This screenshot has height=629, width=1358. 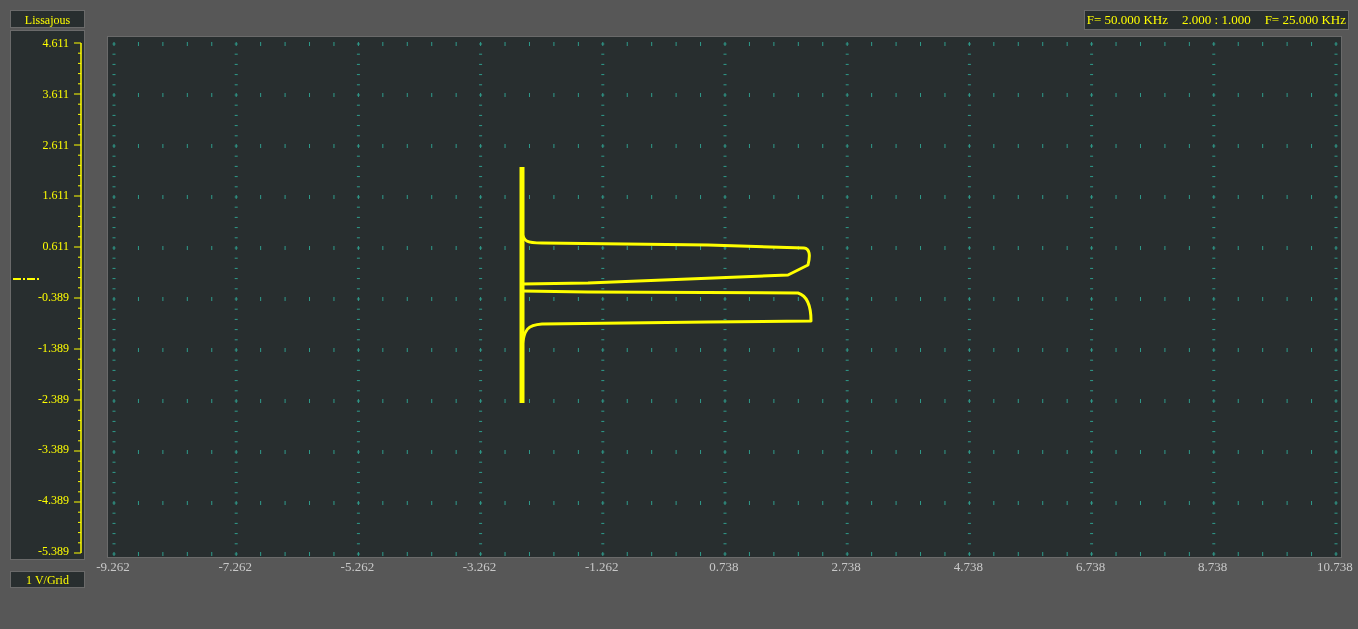 What do you see at coordinates (1305, 20) in the screenshot?
I see `readout-text: F= 25.000 KHz` at bounding box center [1305, 20].